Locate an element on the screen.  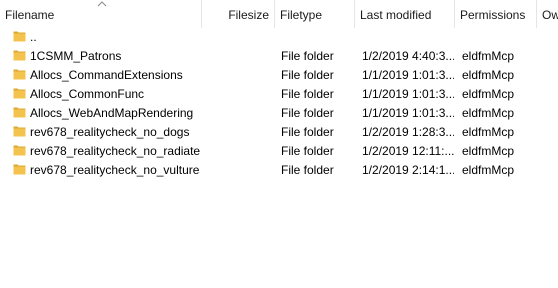
column-header-filesize: Filesize is located at coordinates (238, 14).